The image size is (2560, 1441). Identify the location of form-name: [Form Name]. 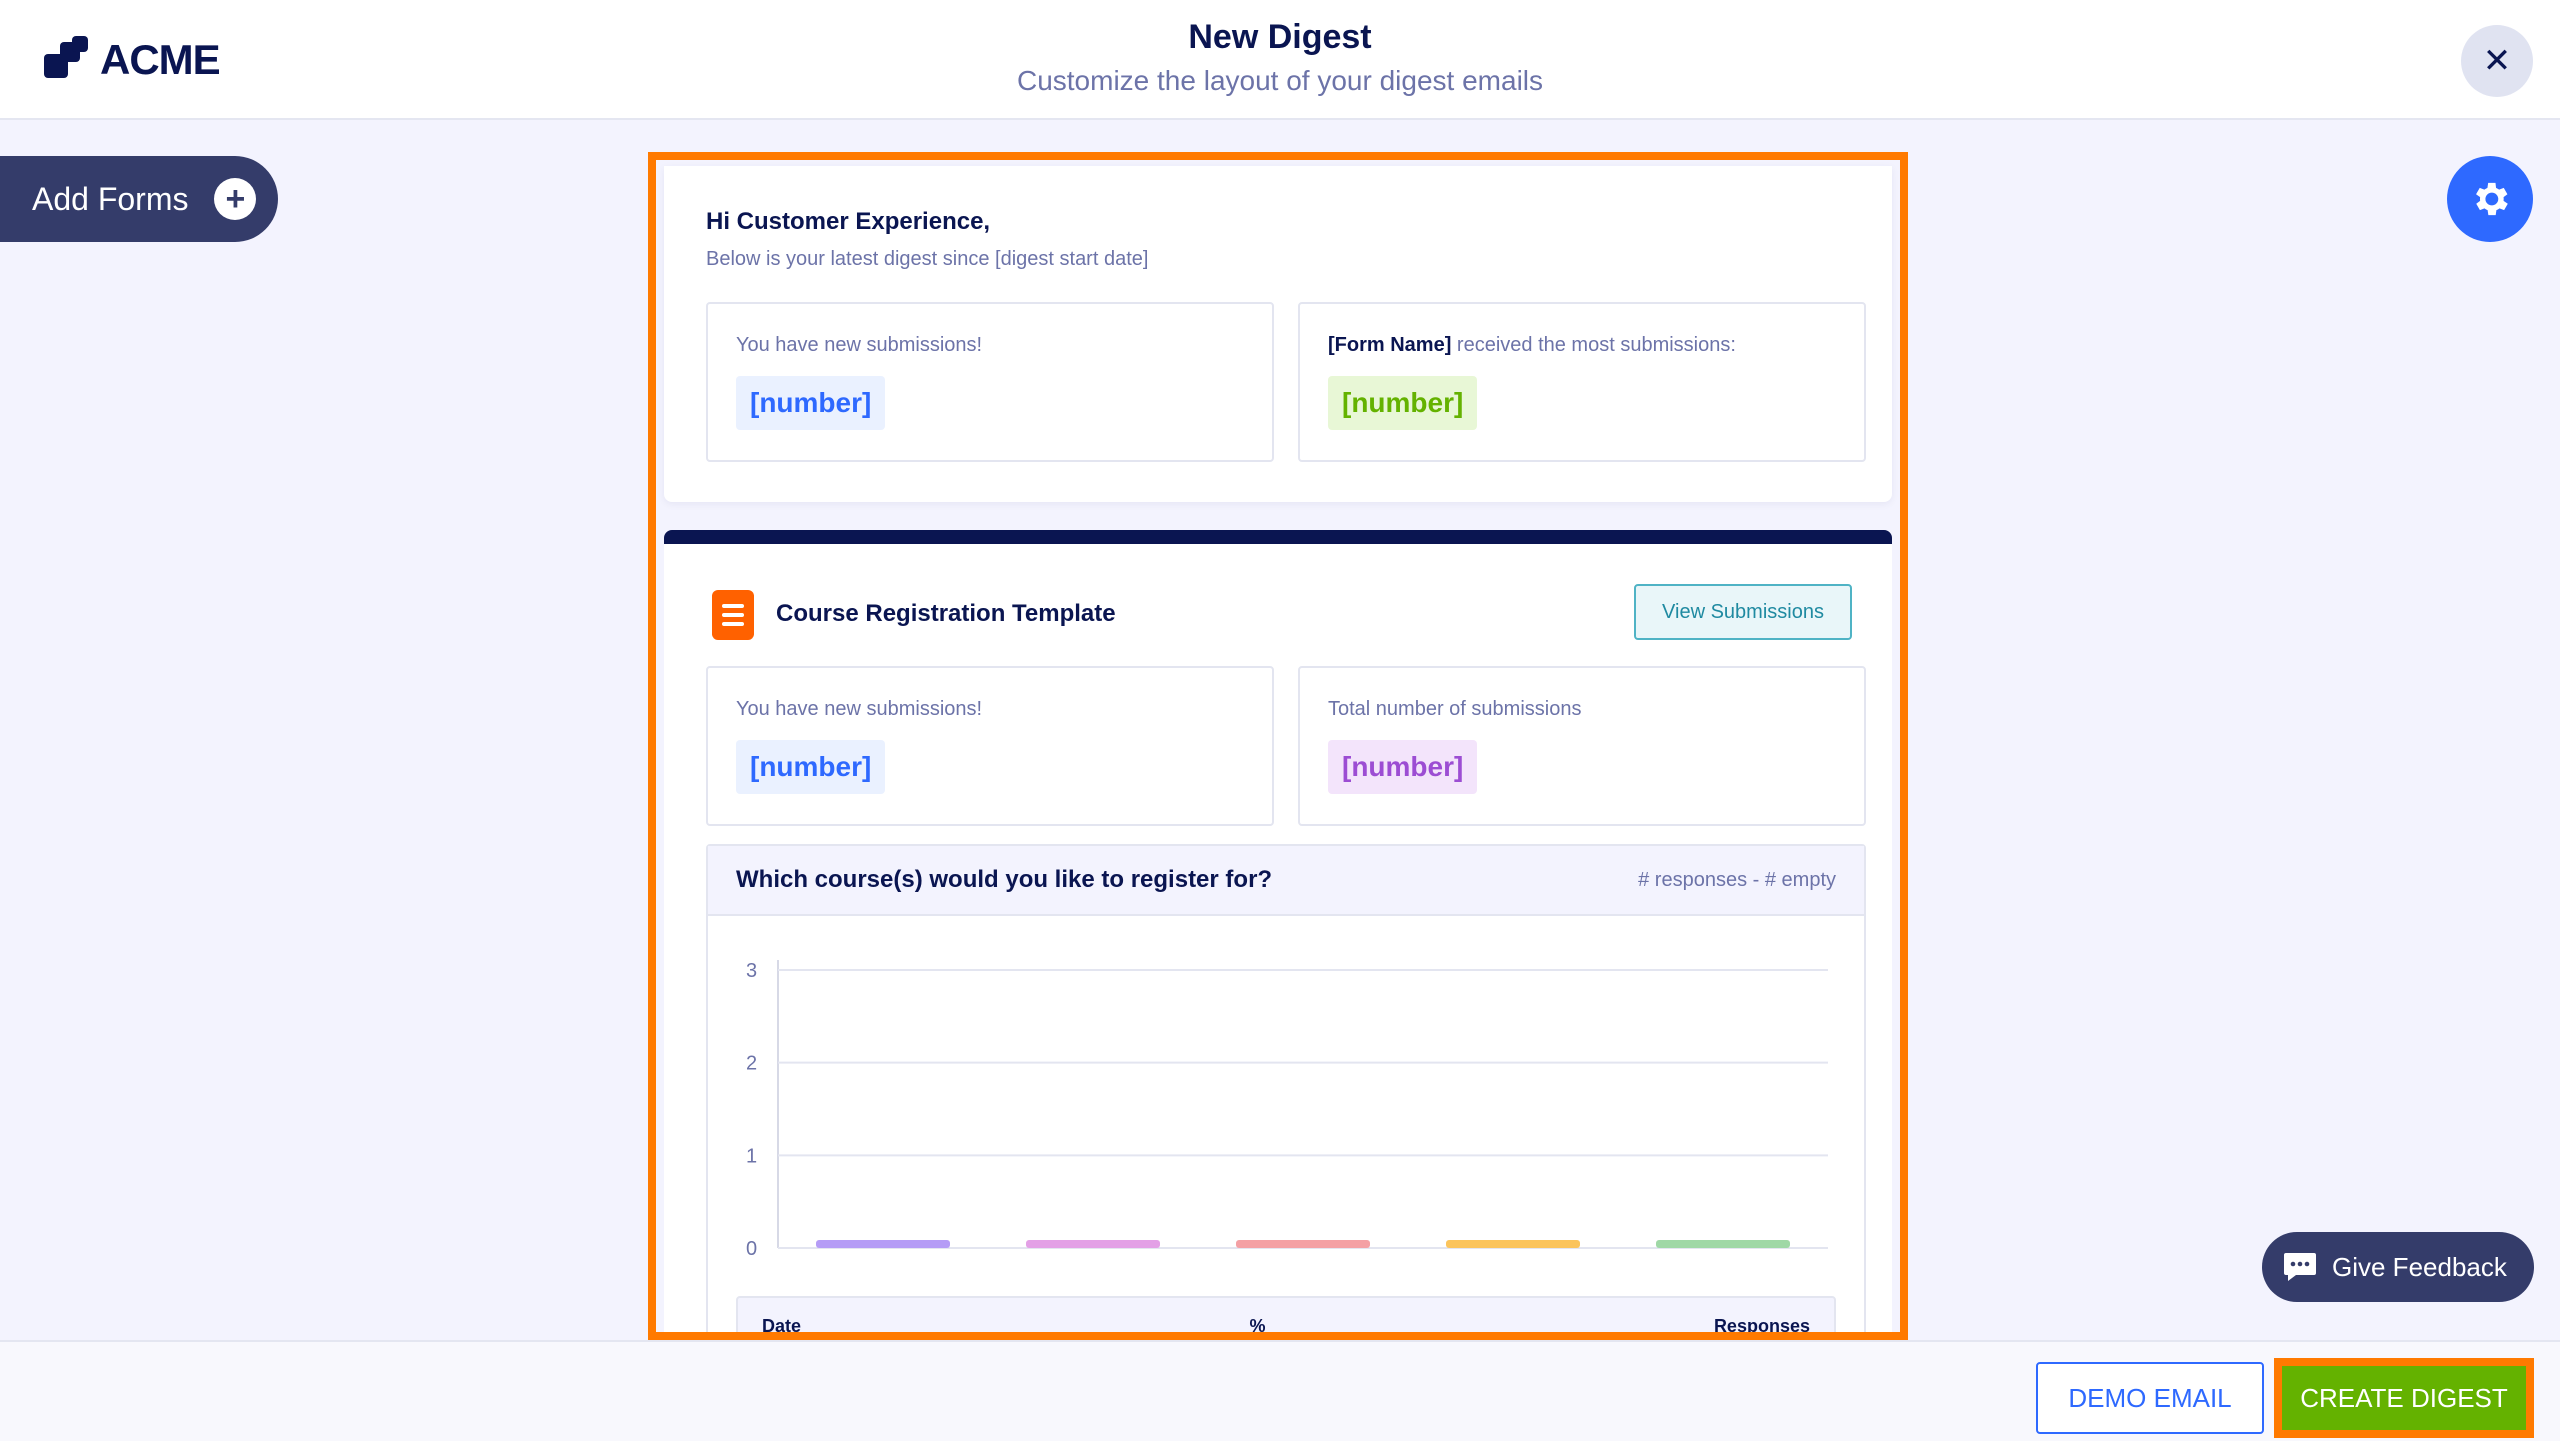
(1390, 345).